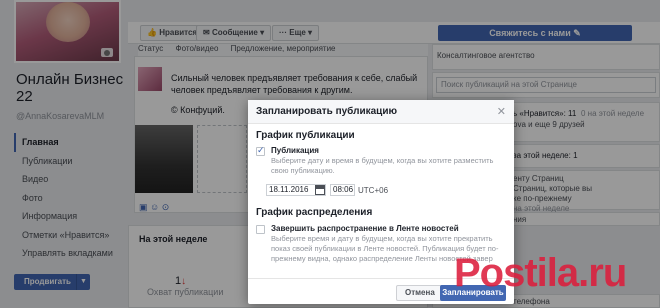 The width and height of the screenshot is (660, 308). I want to click on distribution-section-title: График распределения, so click(314, 212).